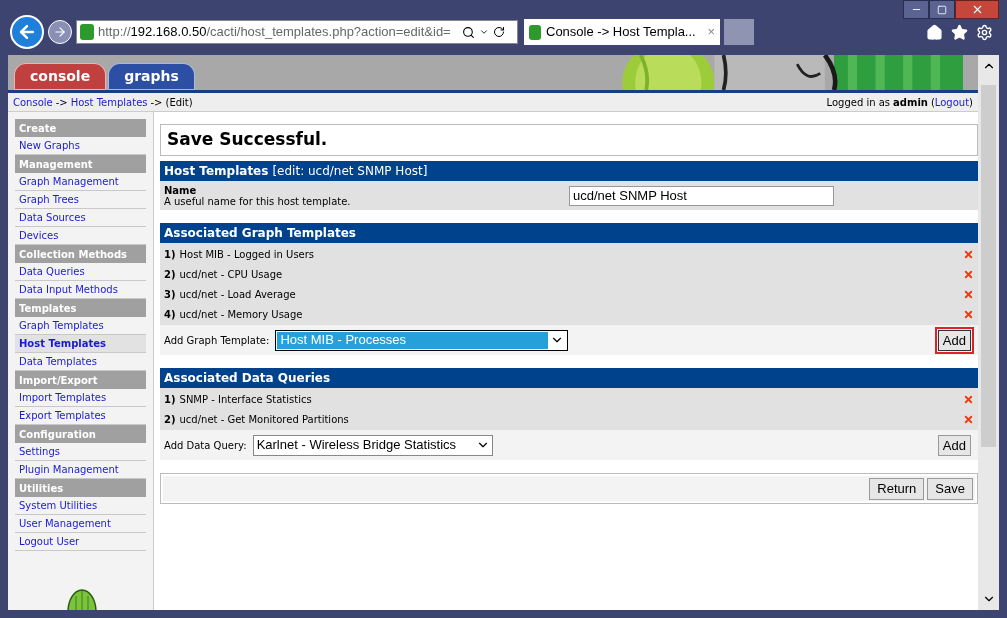 The width and height of the screenshot is (1007, 618). Describe the element at coordinates (711, 32) in the screenshot. I see `tab-close-button: ×` at that location.